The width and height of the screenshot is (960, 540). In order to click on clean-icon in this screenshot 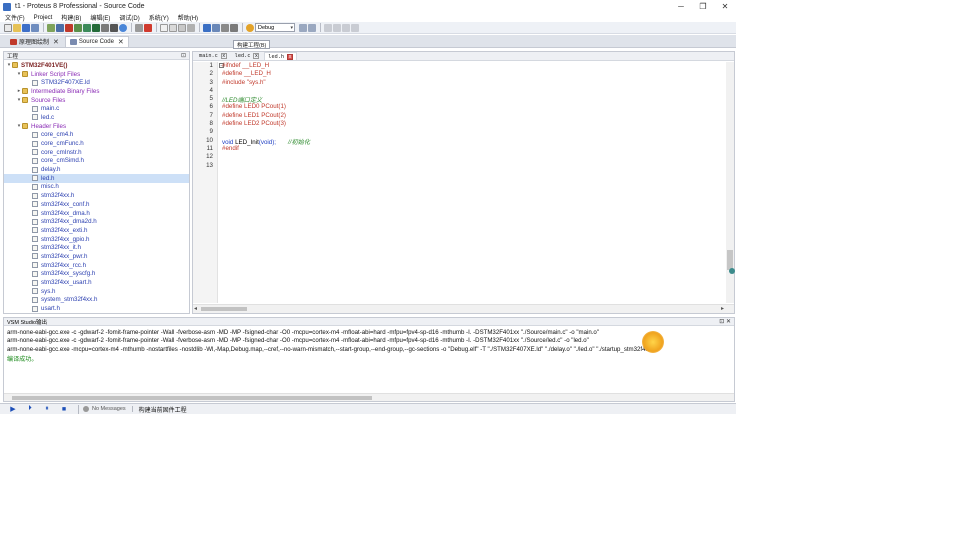, I will do `click(225, 27)`.